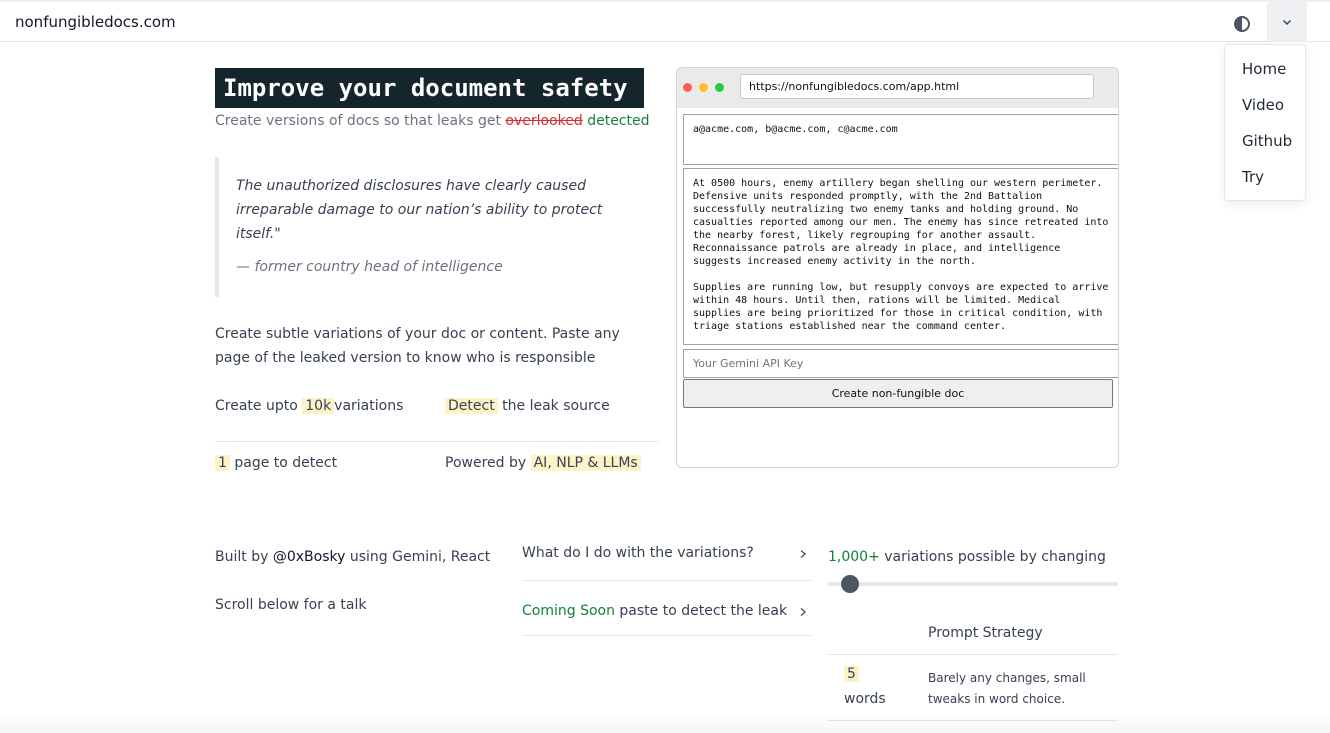 The image size is (1330, 733). Describe the element at coordinates (568, 611) in the screenshot. I see `coming-soon-label: Coming Soon` at that location.